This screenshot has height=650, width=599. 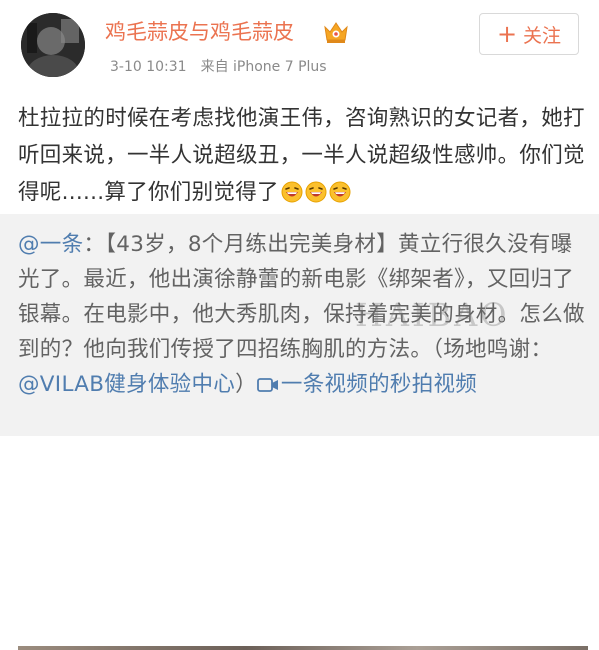 What do you see at coordinates (199, 32) in the screenshot?
I see `username: 鸡毛蒜皮与鸡毛蒜皮` at bounding box center [199, 32].